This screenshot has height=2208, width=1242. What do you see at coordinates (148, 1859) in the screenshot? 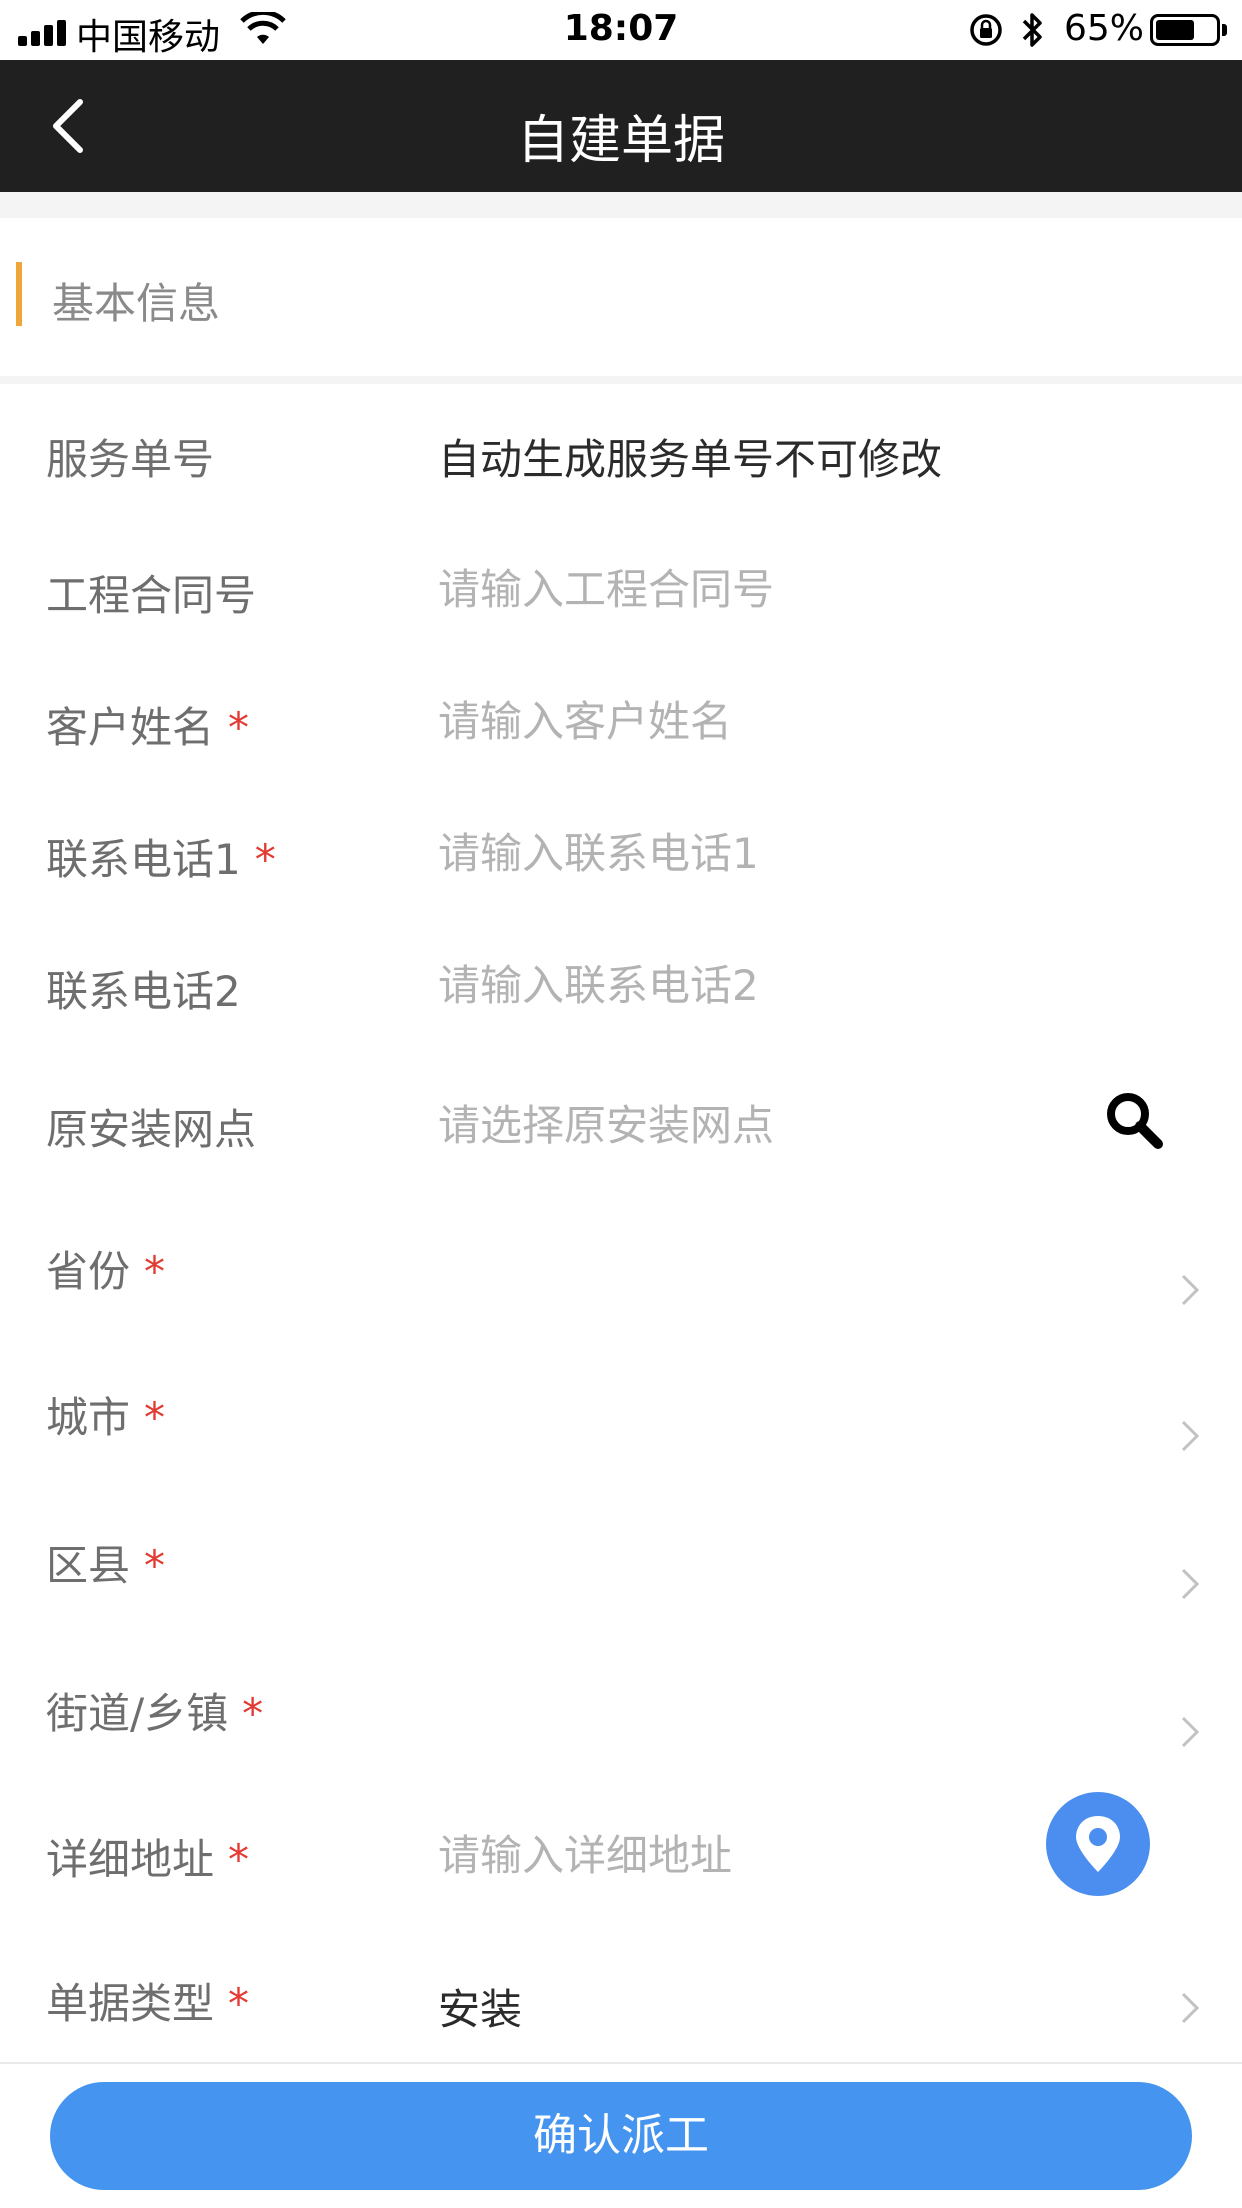
I see `address-label: 详细地址 *` at bounding box center [148, 1859].